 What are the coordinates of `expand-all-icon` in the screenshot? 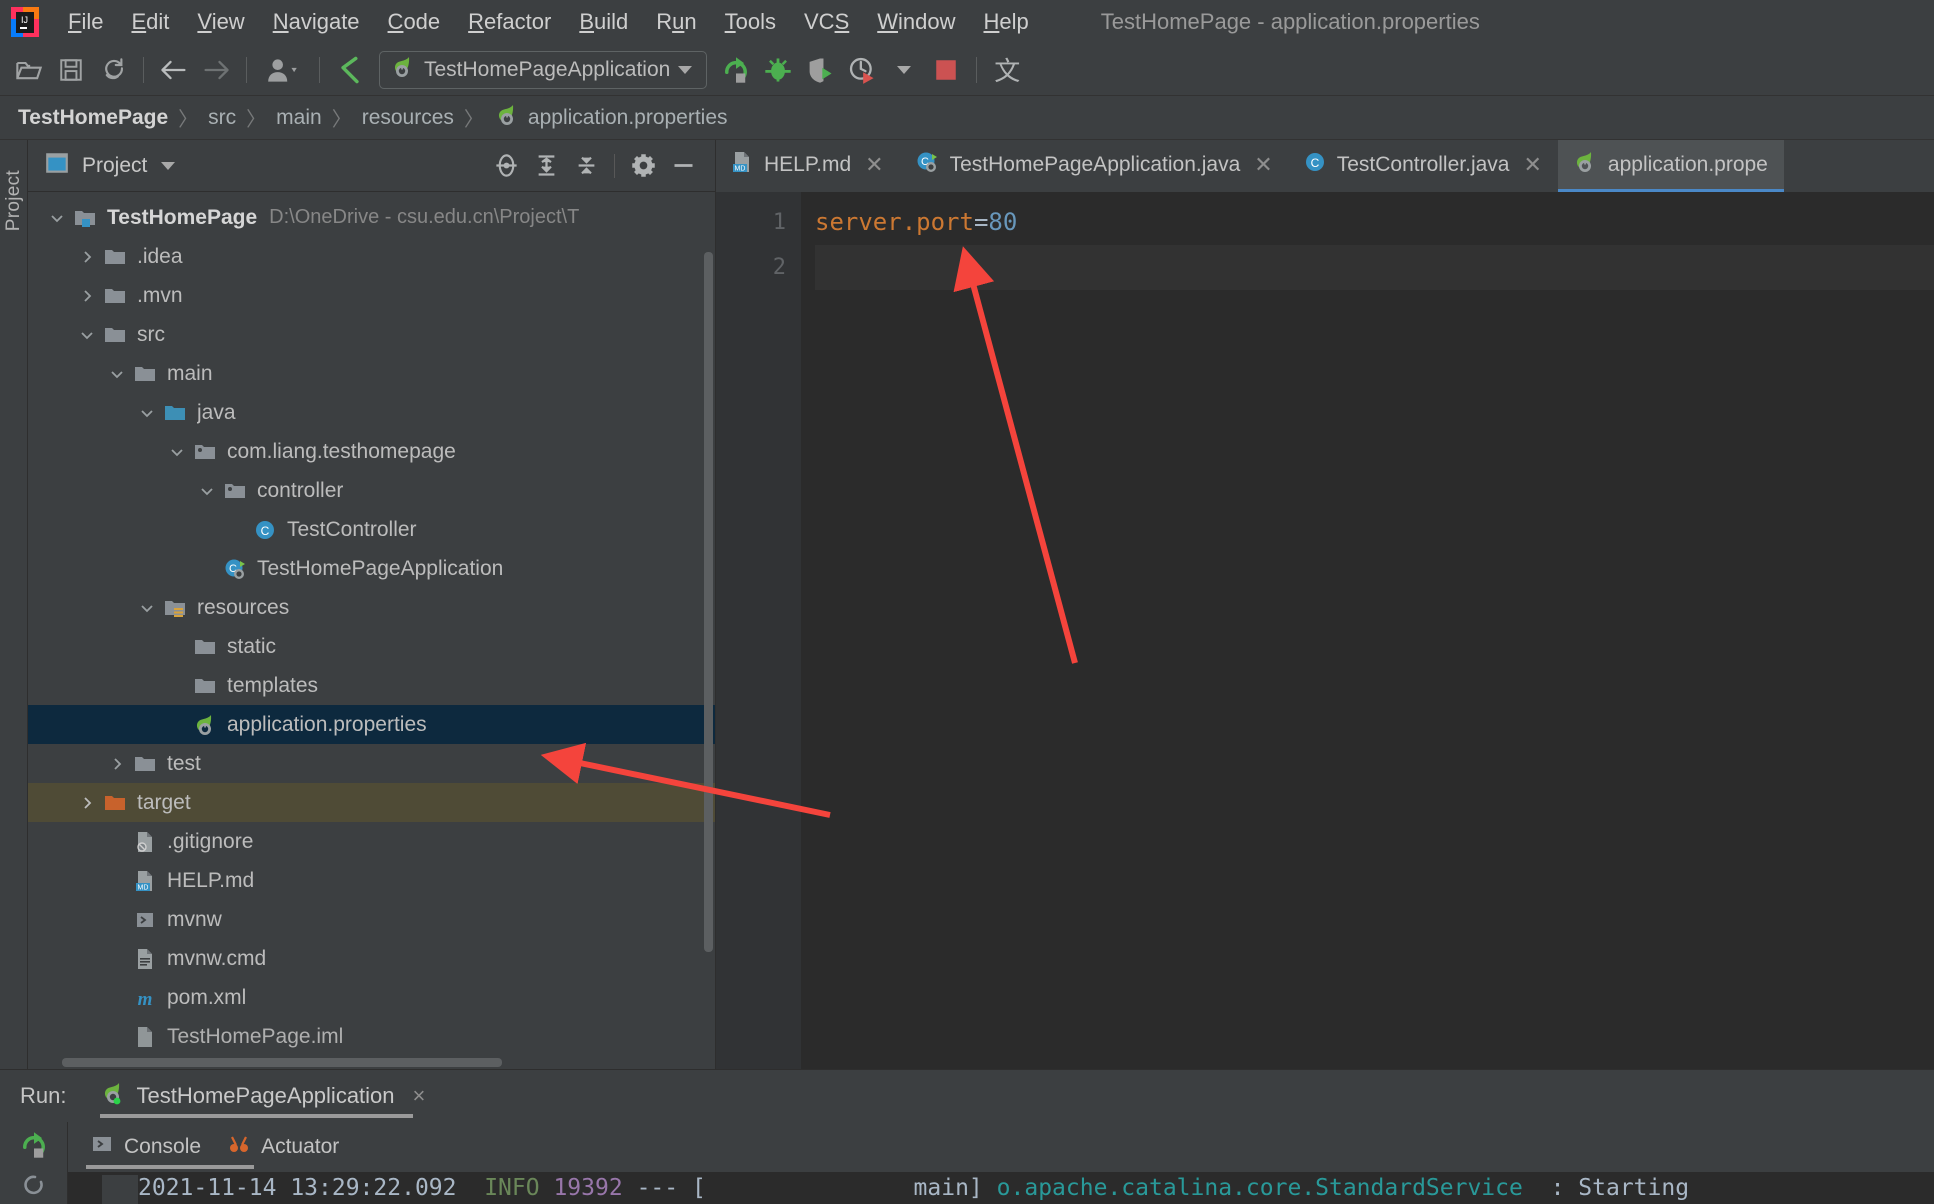 It's located at (546, 166).